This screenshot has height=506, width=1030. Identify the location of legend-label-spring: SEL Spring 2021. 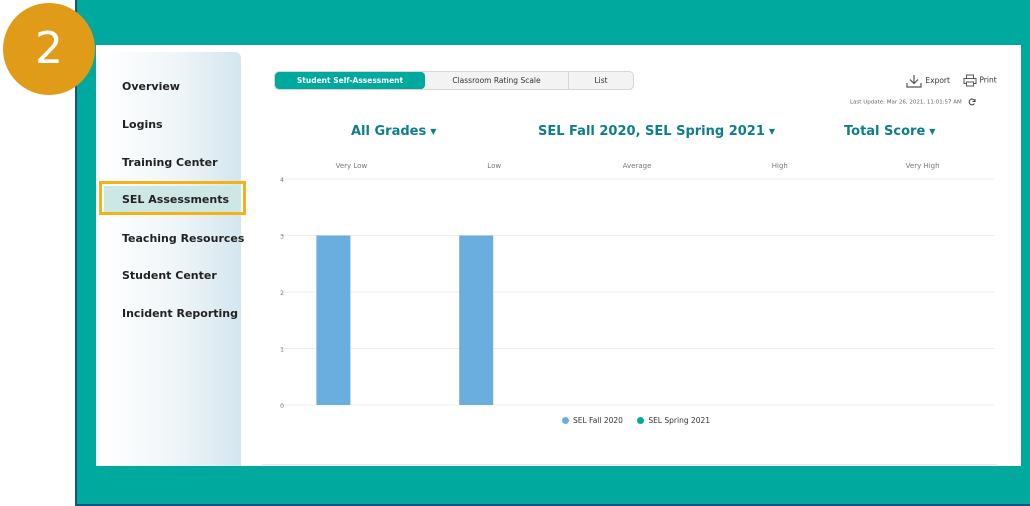
(679, 420).